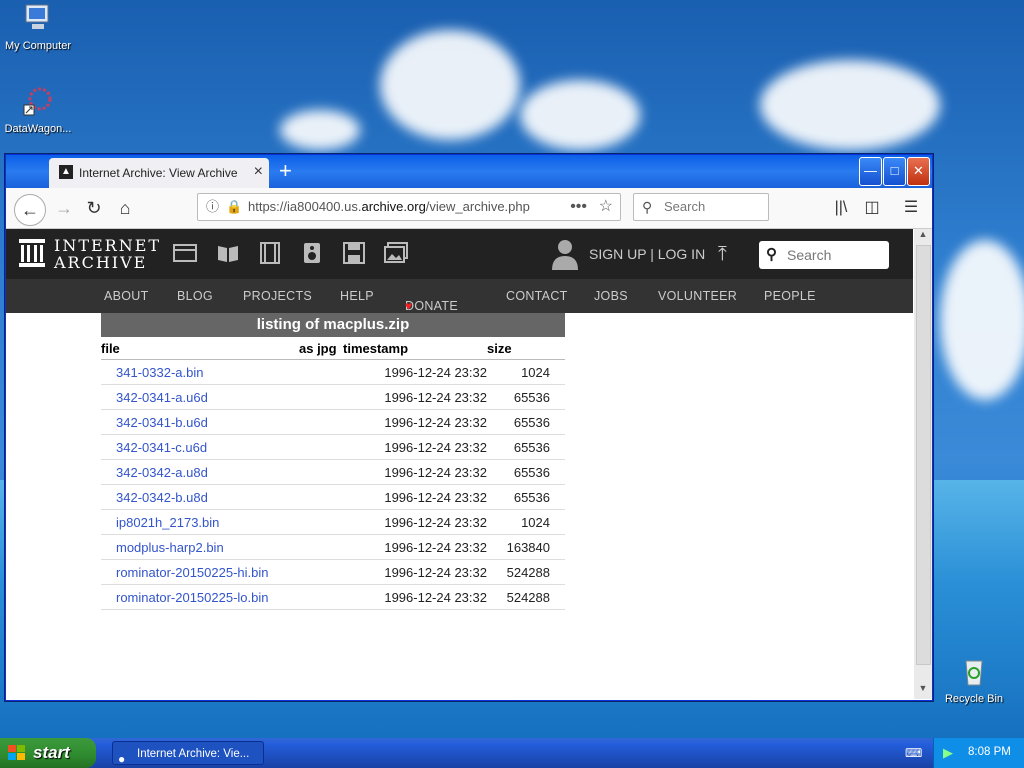 The height and width of the screenshot is (768, 1024). I want to click on menu-contact: CONTACT, so click(537, 296).